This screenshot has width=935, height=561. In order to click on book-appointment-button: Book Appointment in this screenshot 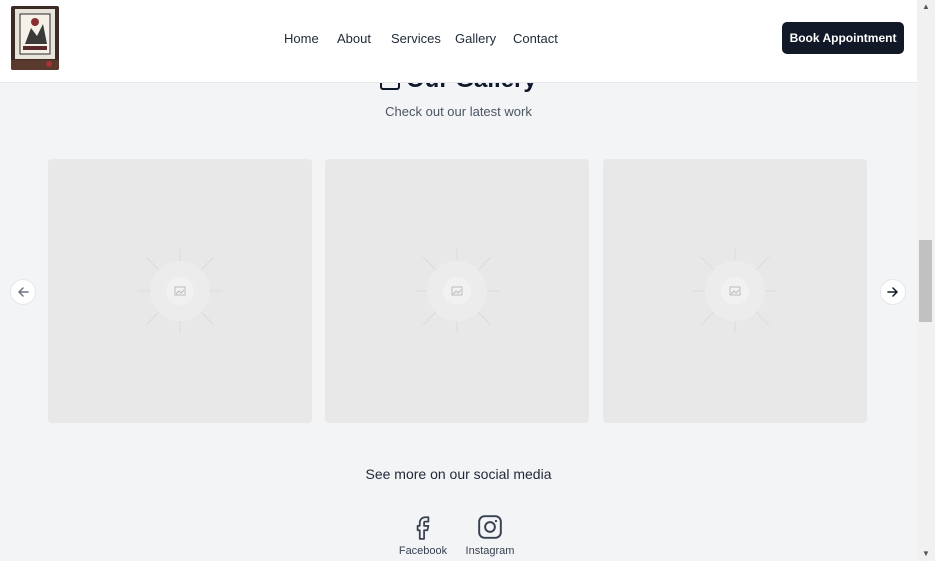, I will do `click(843, 38)`.